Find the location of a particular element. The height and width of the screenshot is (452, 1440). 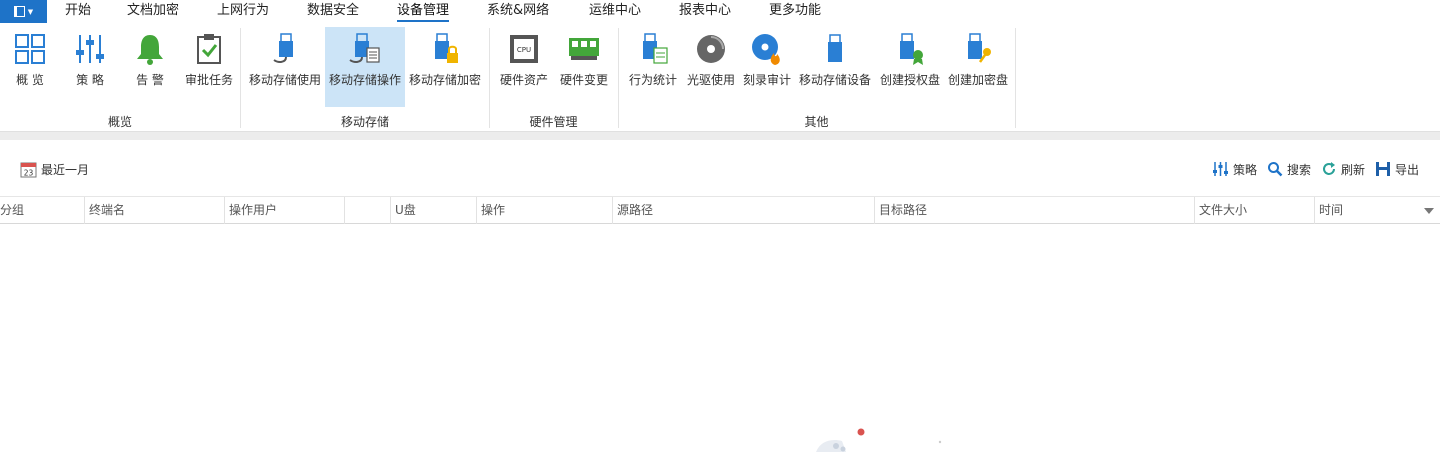

column-time-label: 时间 is located at coordinates (1331, 210).